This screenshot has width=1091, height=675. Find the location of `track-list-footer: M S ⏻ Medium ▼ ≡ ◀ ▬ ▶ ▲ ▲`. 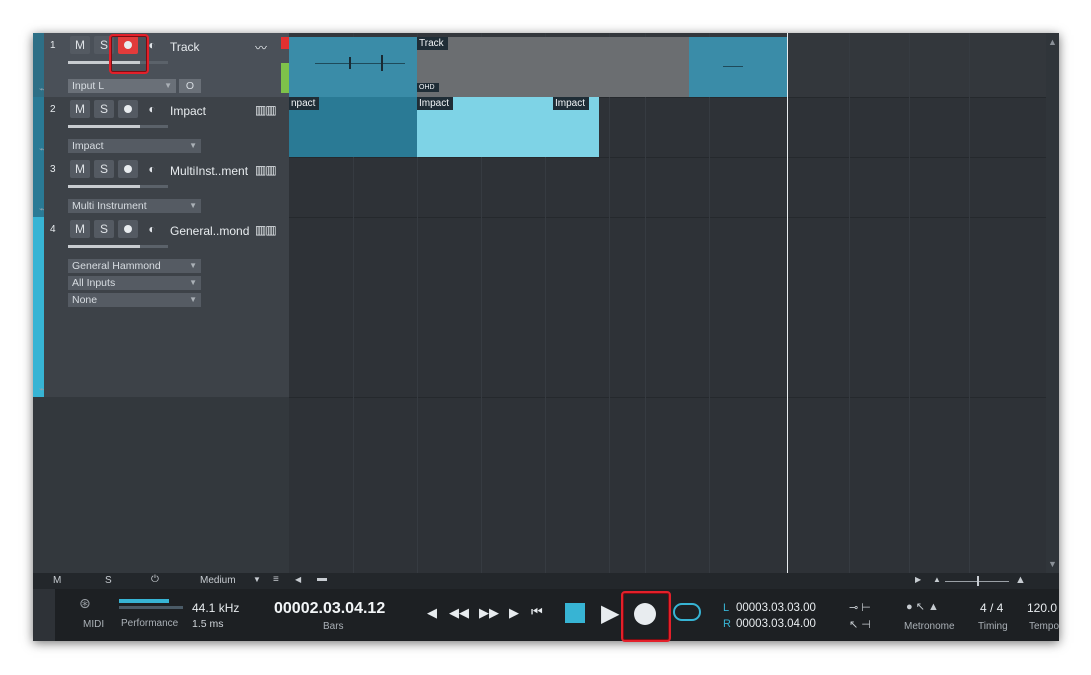

track-list-footer: M S ⏻ Medium ▼ ≡ ◀ ▬ ▶ ▲ ▲ is located at coordinates (546, 581).